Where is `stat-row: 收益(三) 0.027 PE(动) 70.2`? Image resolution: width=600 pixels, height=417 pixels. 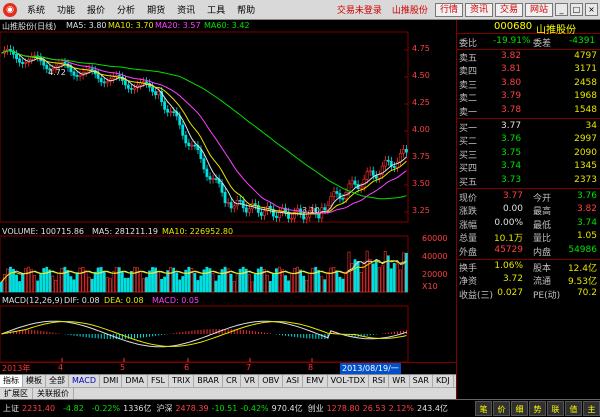
stat-row: 收益(三) 0.027 PE(动) 70.2 is located at coordinates (528, 294).